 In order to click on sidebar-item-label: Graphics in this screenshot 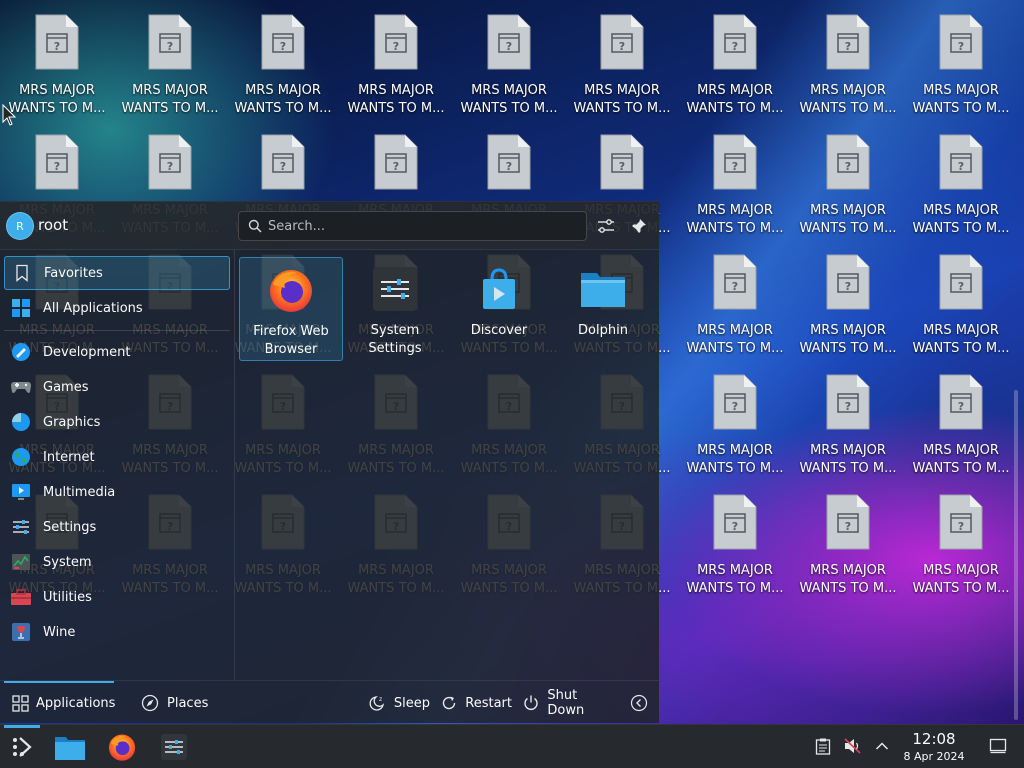, I will do `click(72, 422)`.